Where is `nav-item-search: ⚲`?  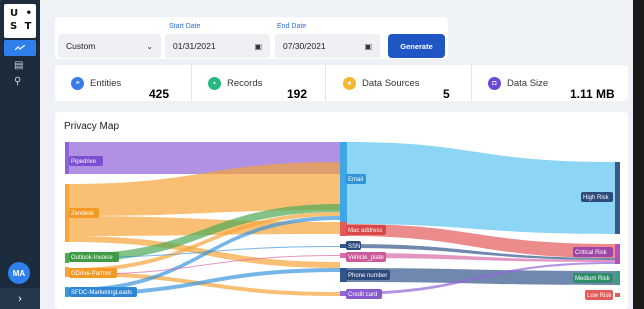
nav-item-search: ⚲ is located at coordinates (17, 81).